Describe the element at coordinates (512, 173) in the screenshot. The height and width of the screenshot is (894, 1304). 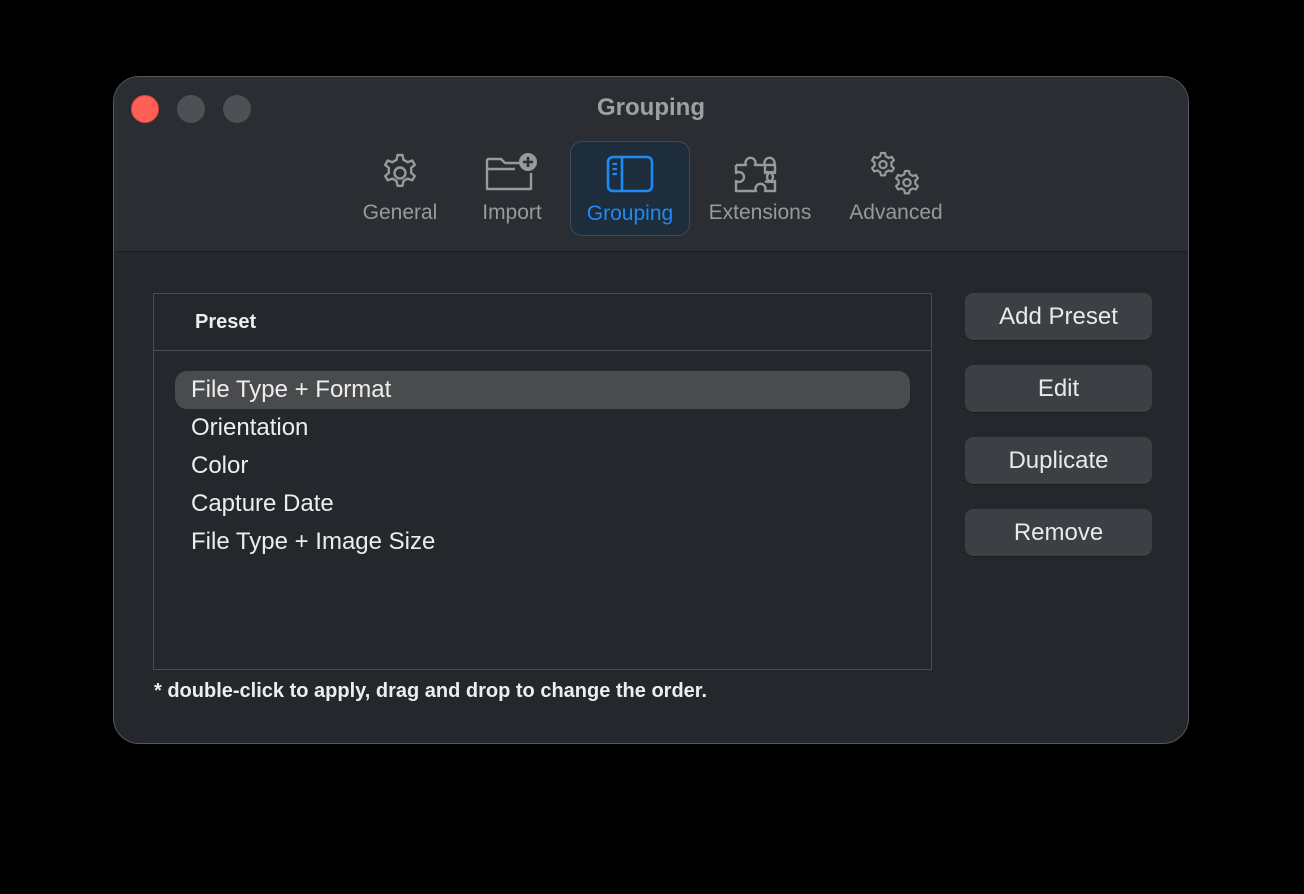
I see `folder-plus-icon` at that location.